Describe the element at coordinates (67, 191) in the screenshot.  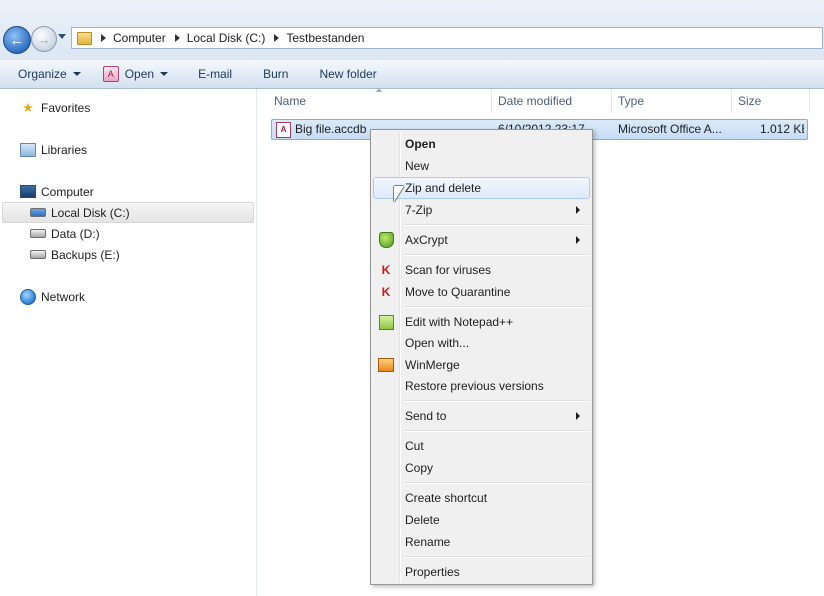
I see `nav-computer-label: Computer` at that location.